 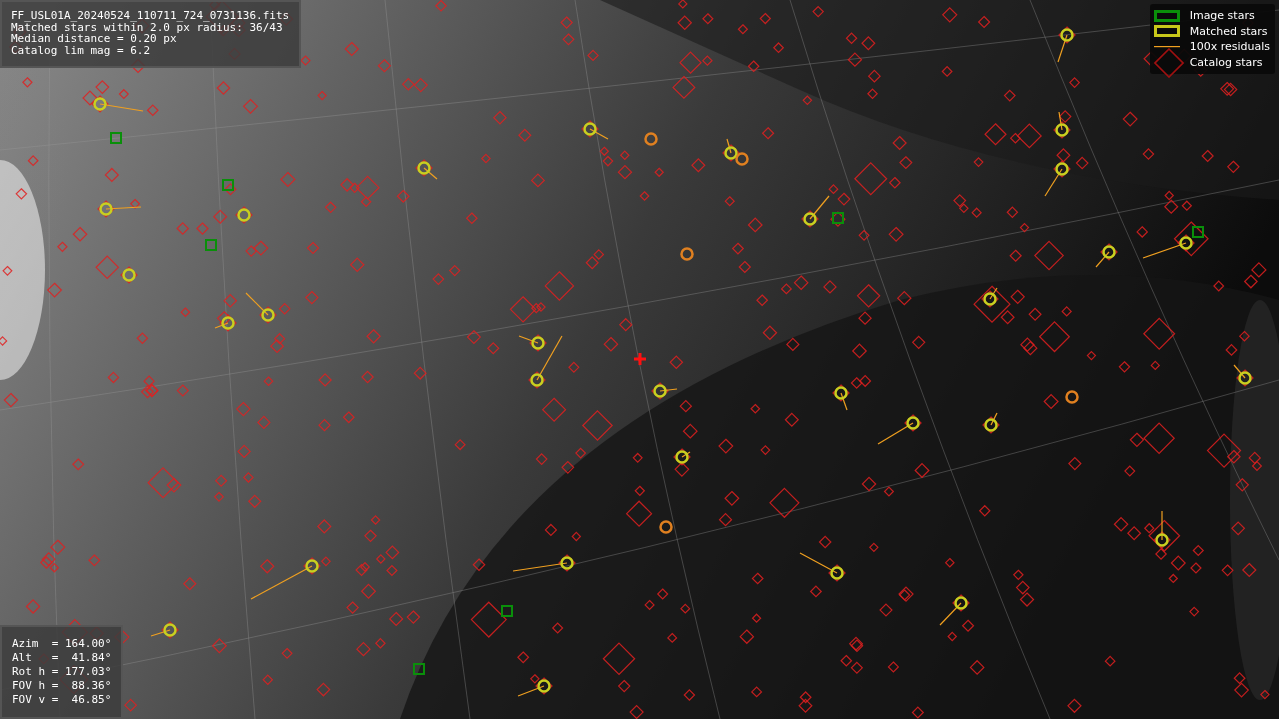 What do you see at coordinates (1229, 47) in the screenshot?
I see `legend-label: 100x residuals` at bounding box center [1229, 47].